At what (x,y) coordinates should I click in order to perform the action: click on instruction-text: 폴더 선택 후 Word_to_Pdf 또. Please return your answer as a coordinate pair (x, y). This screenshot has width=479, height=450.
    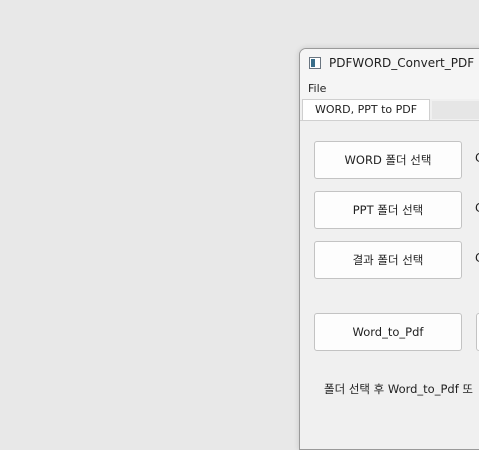
    Looking at the image, I should click on (398, 389).